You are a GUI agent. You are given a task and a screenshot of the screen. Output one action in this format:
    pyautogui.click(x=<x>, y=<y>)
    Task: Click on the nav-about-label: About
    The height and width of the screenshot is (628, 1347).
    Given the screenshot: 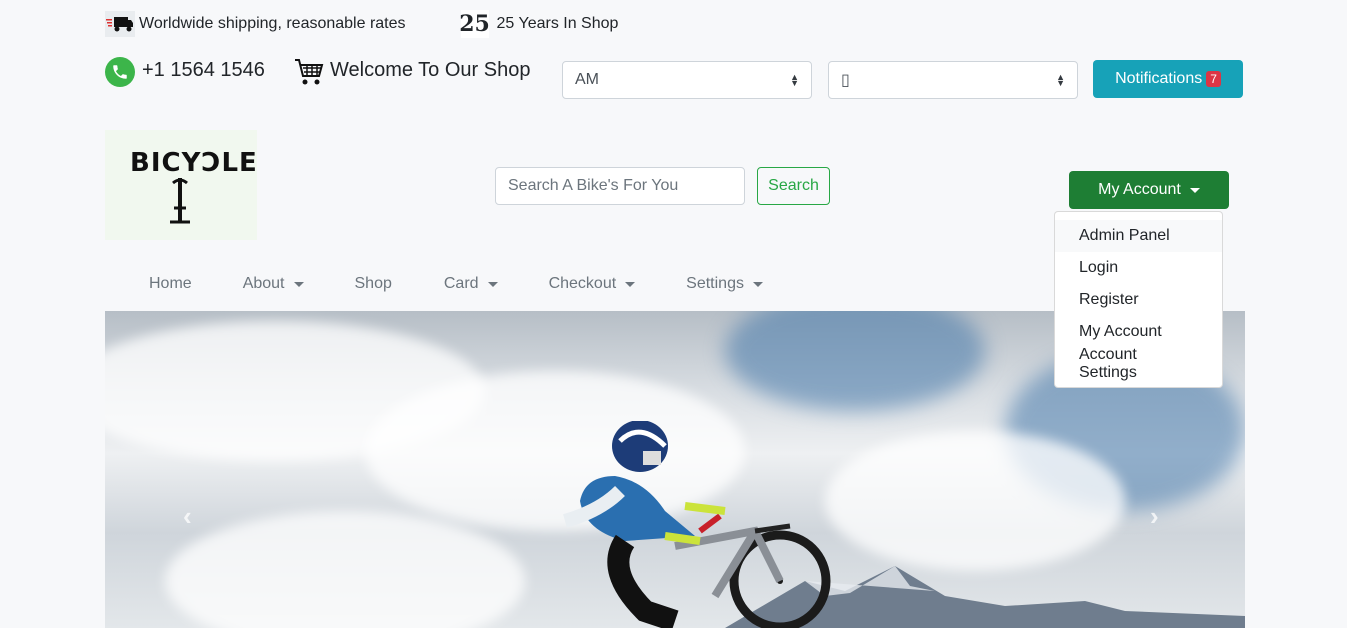 What is the action you would take?
    pyautogui.click(x=263, y=283)
    